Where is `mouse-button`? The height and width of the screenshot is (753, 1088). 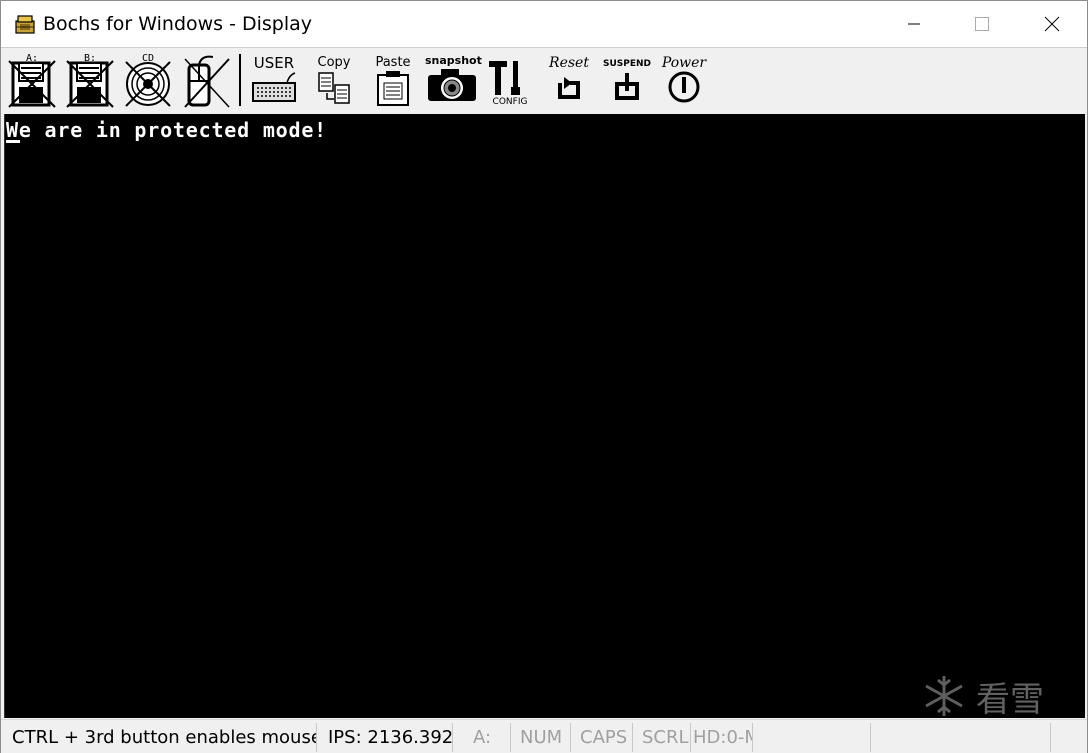
mouse-button is located at coordinates (206, 80).